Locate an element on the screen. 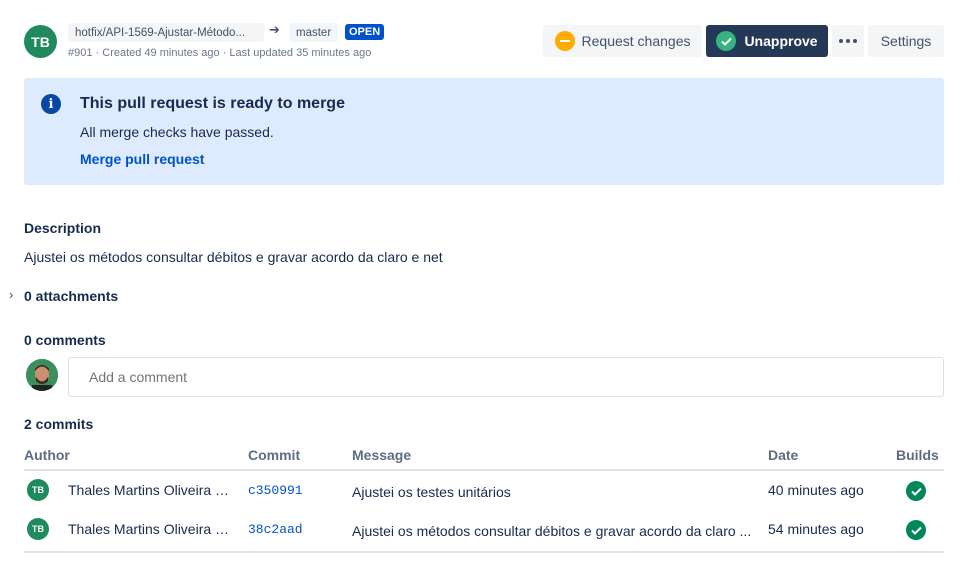 The height and width of the screenshot is (587, 973). commit-message: Ajustei os testes unitários is located at coordinates (431, 492).